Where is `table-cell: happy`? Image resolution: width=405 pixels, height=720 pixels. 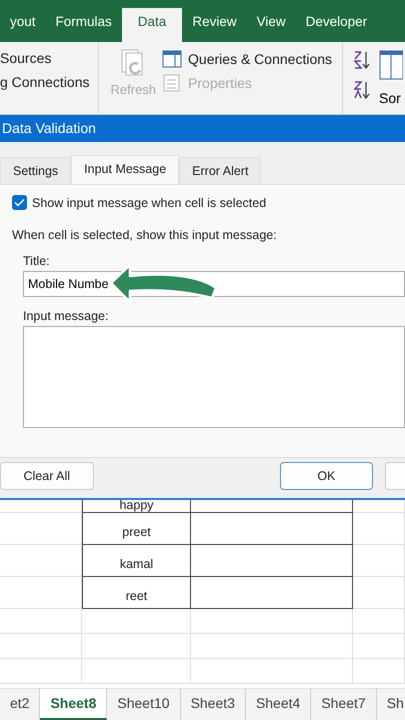 table-cell: happy is located at coordinates (136, 506).